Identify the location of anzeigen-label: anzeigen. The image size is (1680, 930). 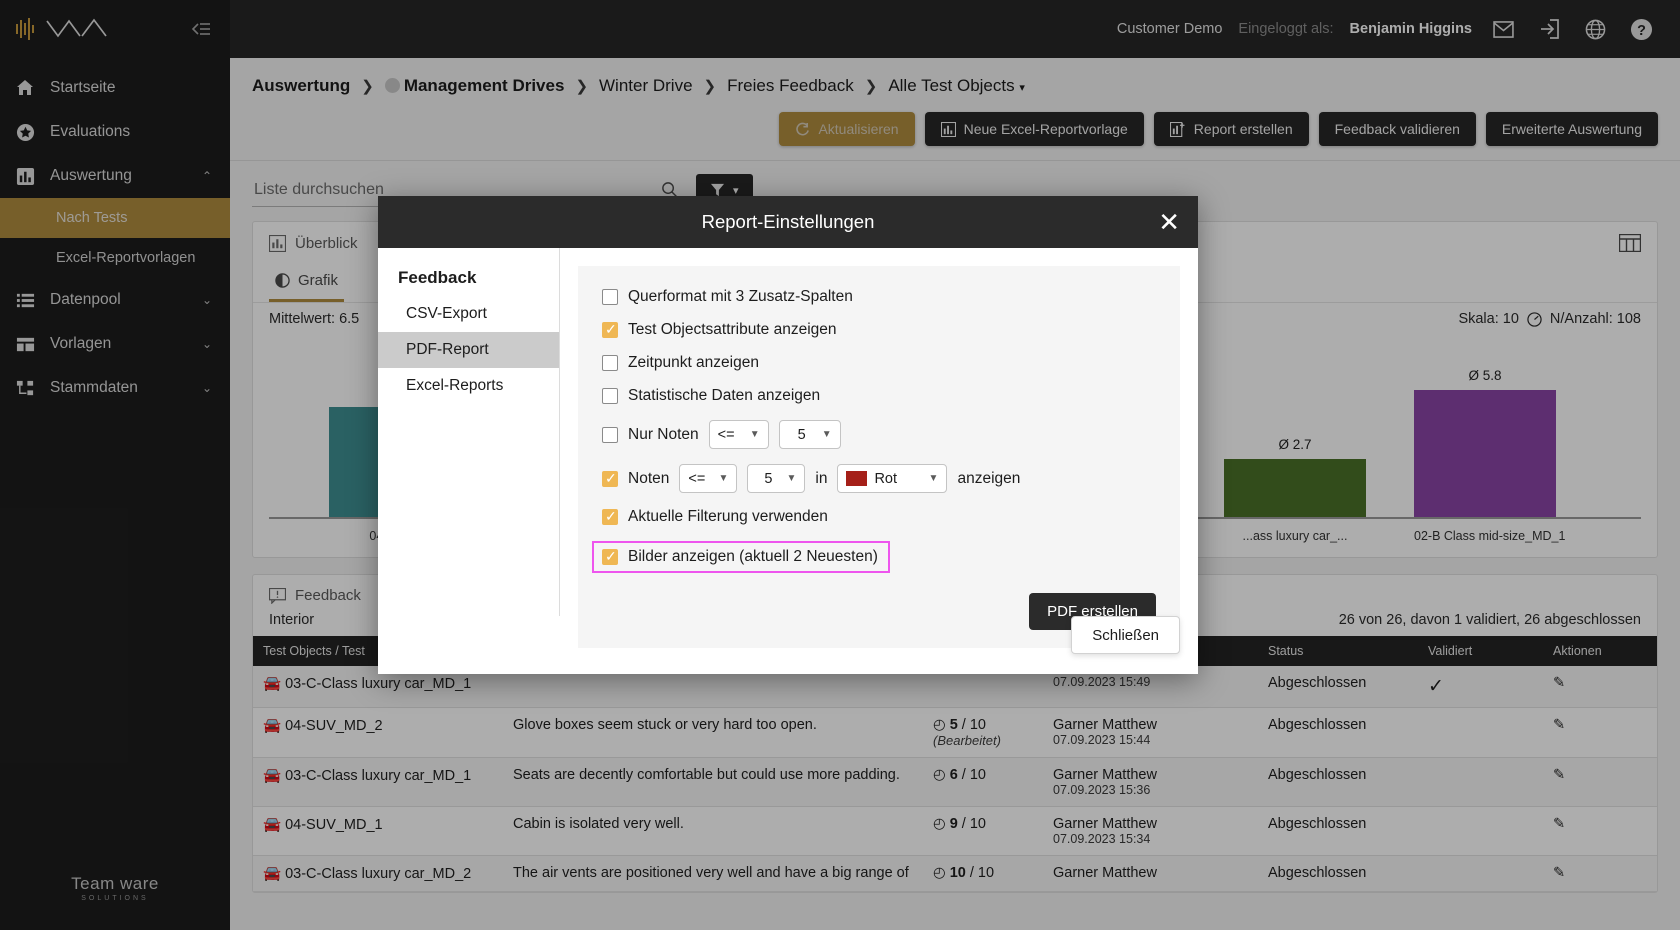
(989, 478).